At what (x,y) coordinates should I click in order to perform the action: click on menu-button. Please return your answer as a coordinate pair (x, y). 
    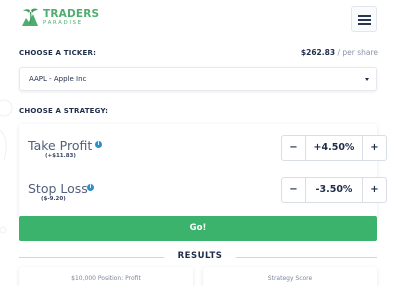
    Looking at the image, I should click on (364, 19).